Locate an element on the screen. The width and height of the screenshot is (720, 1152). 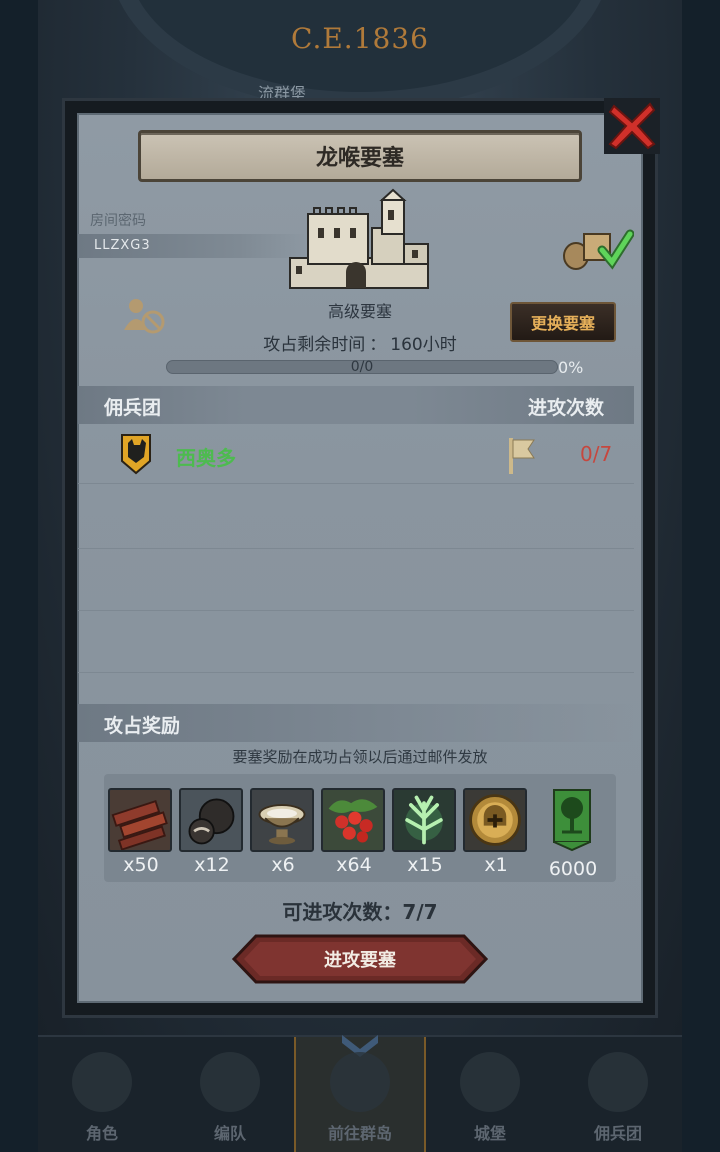
nav-item-castle: 城堡 is located at coordinates (490, 1094).